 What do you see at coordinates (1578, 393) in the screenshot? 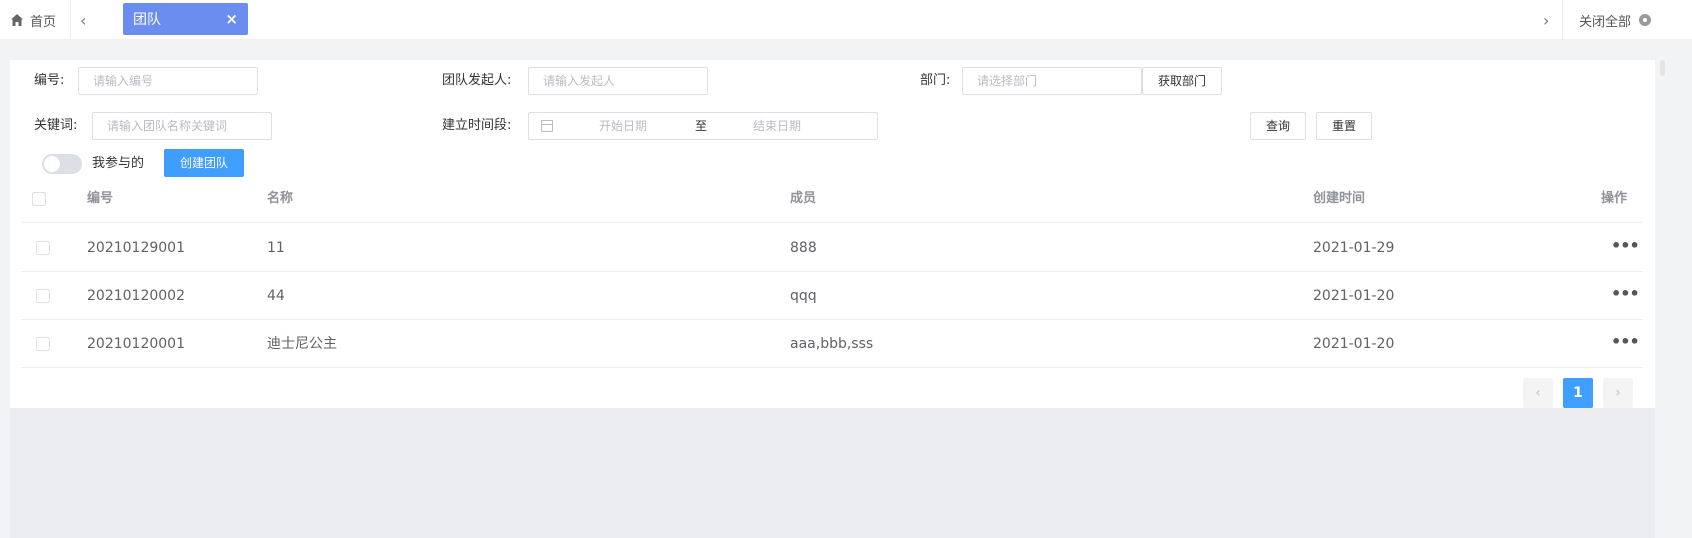
I see `page-1-button: 1` at bounding box center [1578, 393].